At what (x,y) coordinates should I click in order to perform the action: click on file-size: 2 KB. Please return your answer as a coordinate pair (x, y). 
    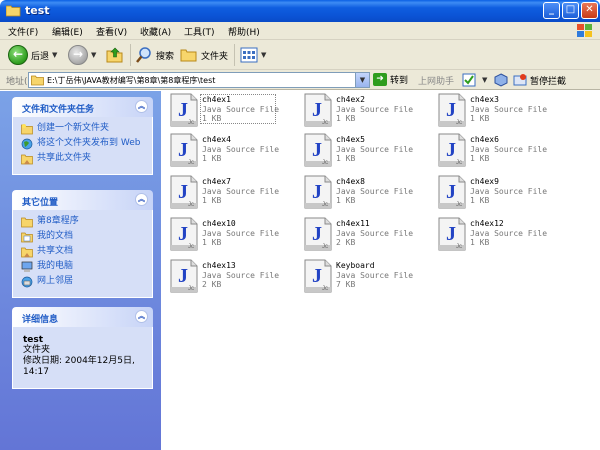
    Looking at the image, I should click on (346, 242).